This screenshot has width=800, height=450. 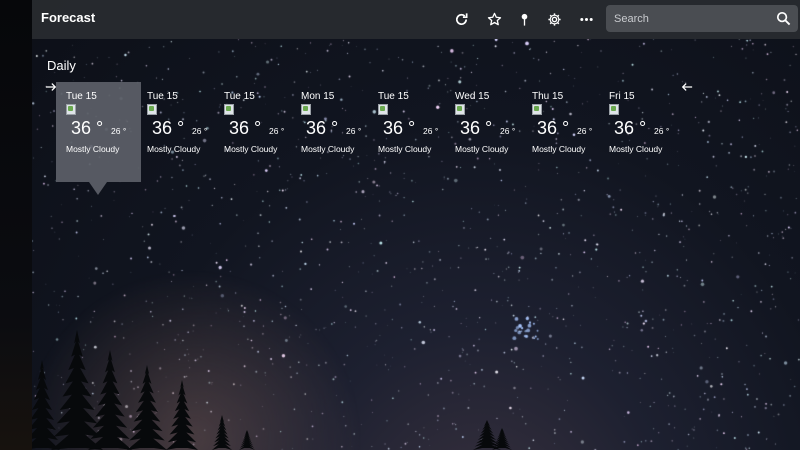 I want to click on app-title: Forecast, so click(x=68, y=17).